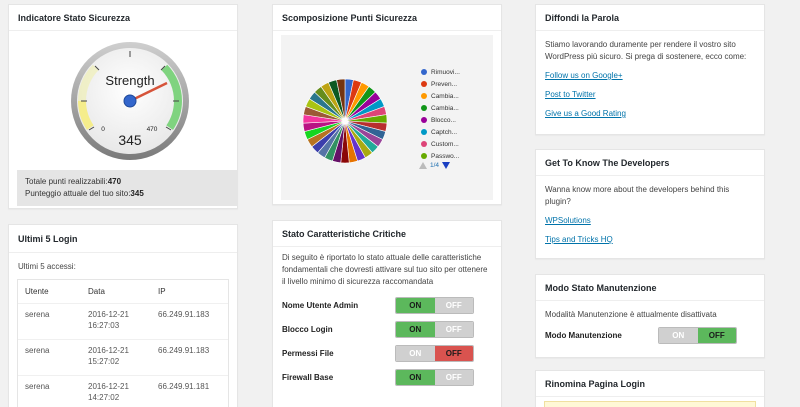  I want to click on wpsolutions-link: WPSolutions, so click(650, 220).